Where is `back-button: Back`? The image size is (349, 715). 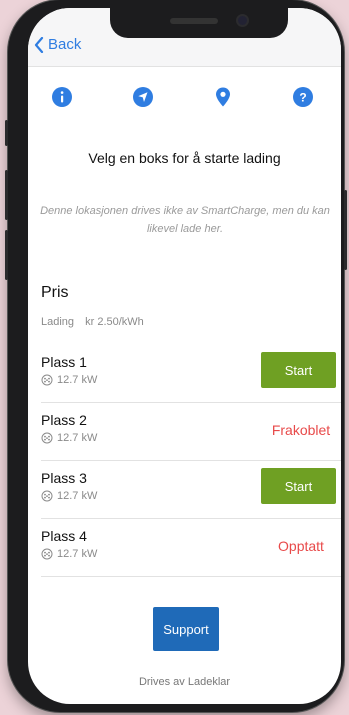
back-button: Back is located at coordinates (57, 44).